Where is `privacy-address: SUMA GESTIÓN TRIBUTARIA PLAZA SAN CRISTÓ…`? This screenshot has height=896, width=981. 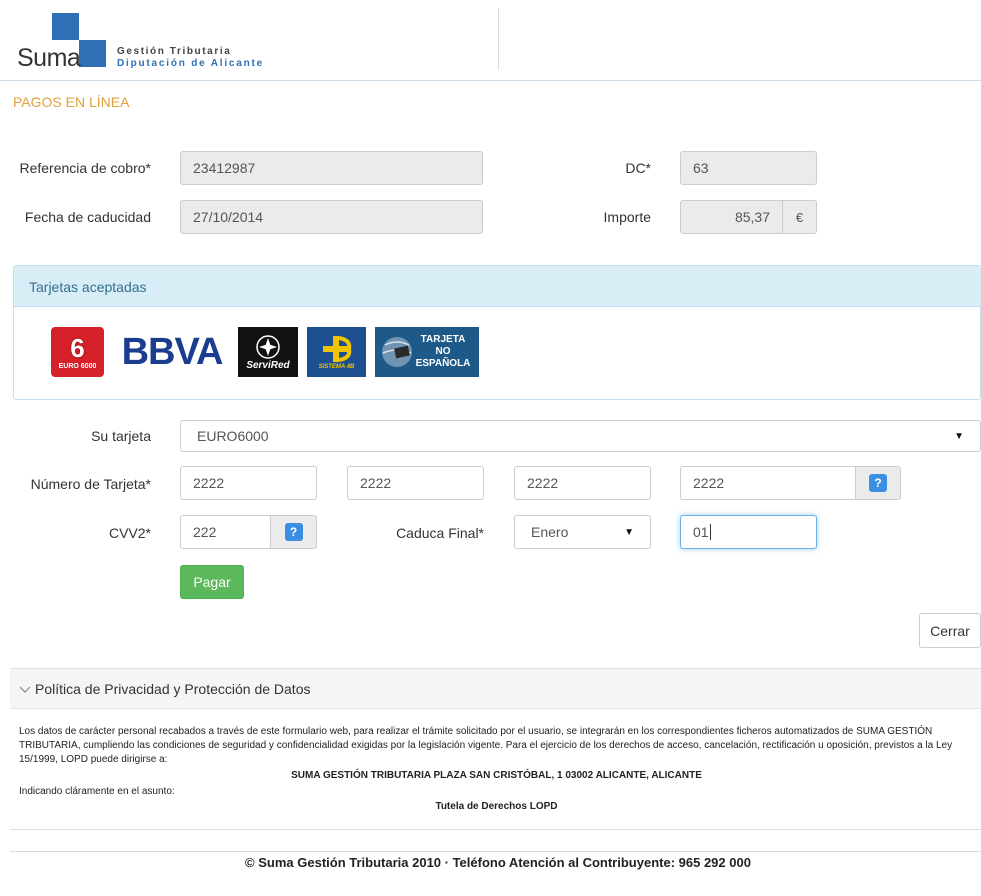
privacy-address: SUMA GESTIÓN TRIBUTARIA PLAZA SAN CRISTÓ… is located at coordinates (496, 775).